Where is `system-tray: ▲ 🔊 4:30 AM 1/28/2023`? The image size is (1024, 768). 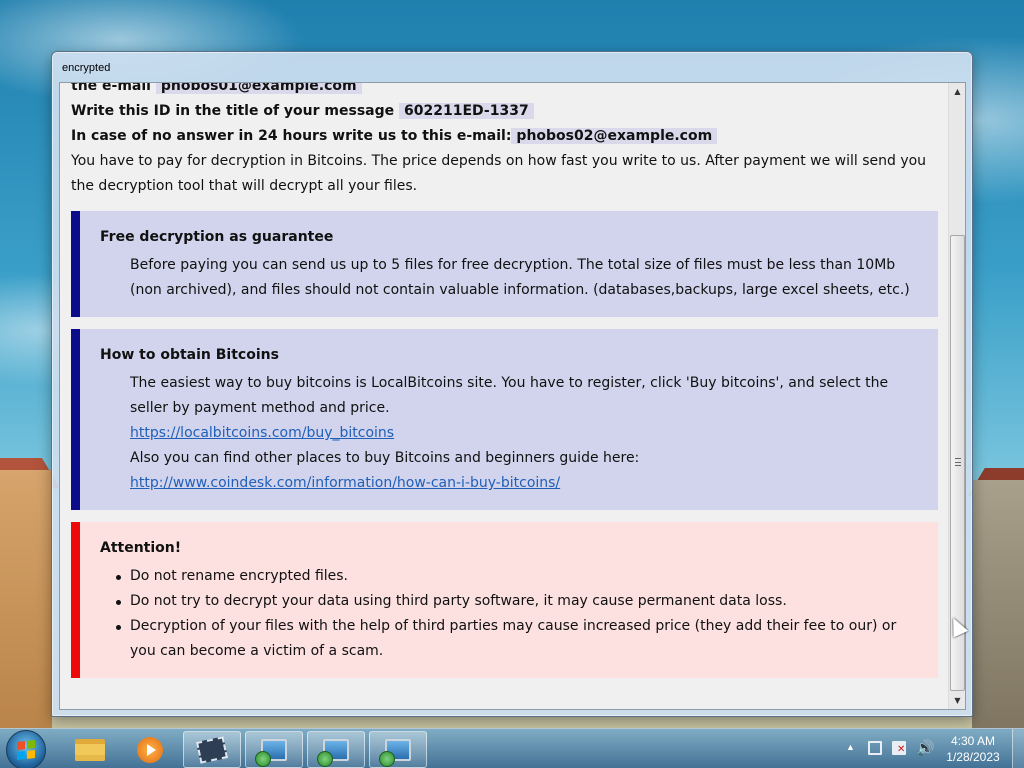
system-tray: ▲ 🔊 4:30 AM 1/28/2023 is located at coordinates (932, 748).